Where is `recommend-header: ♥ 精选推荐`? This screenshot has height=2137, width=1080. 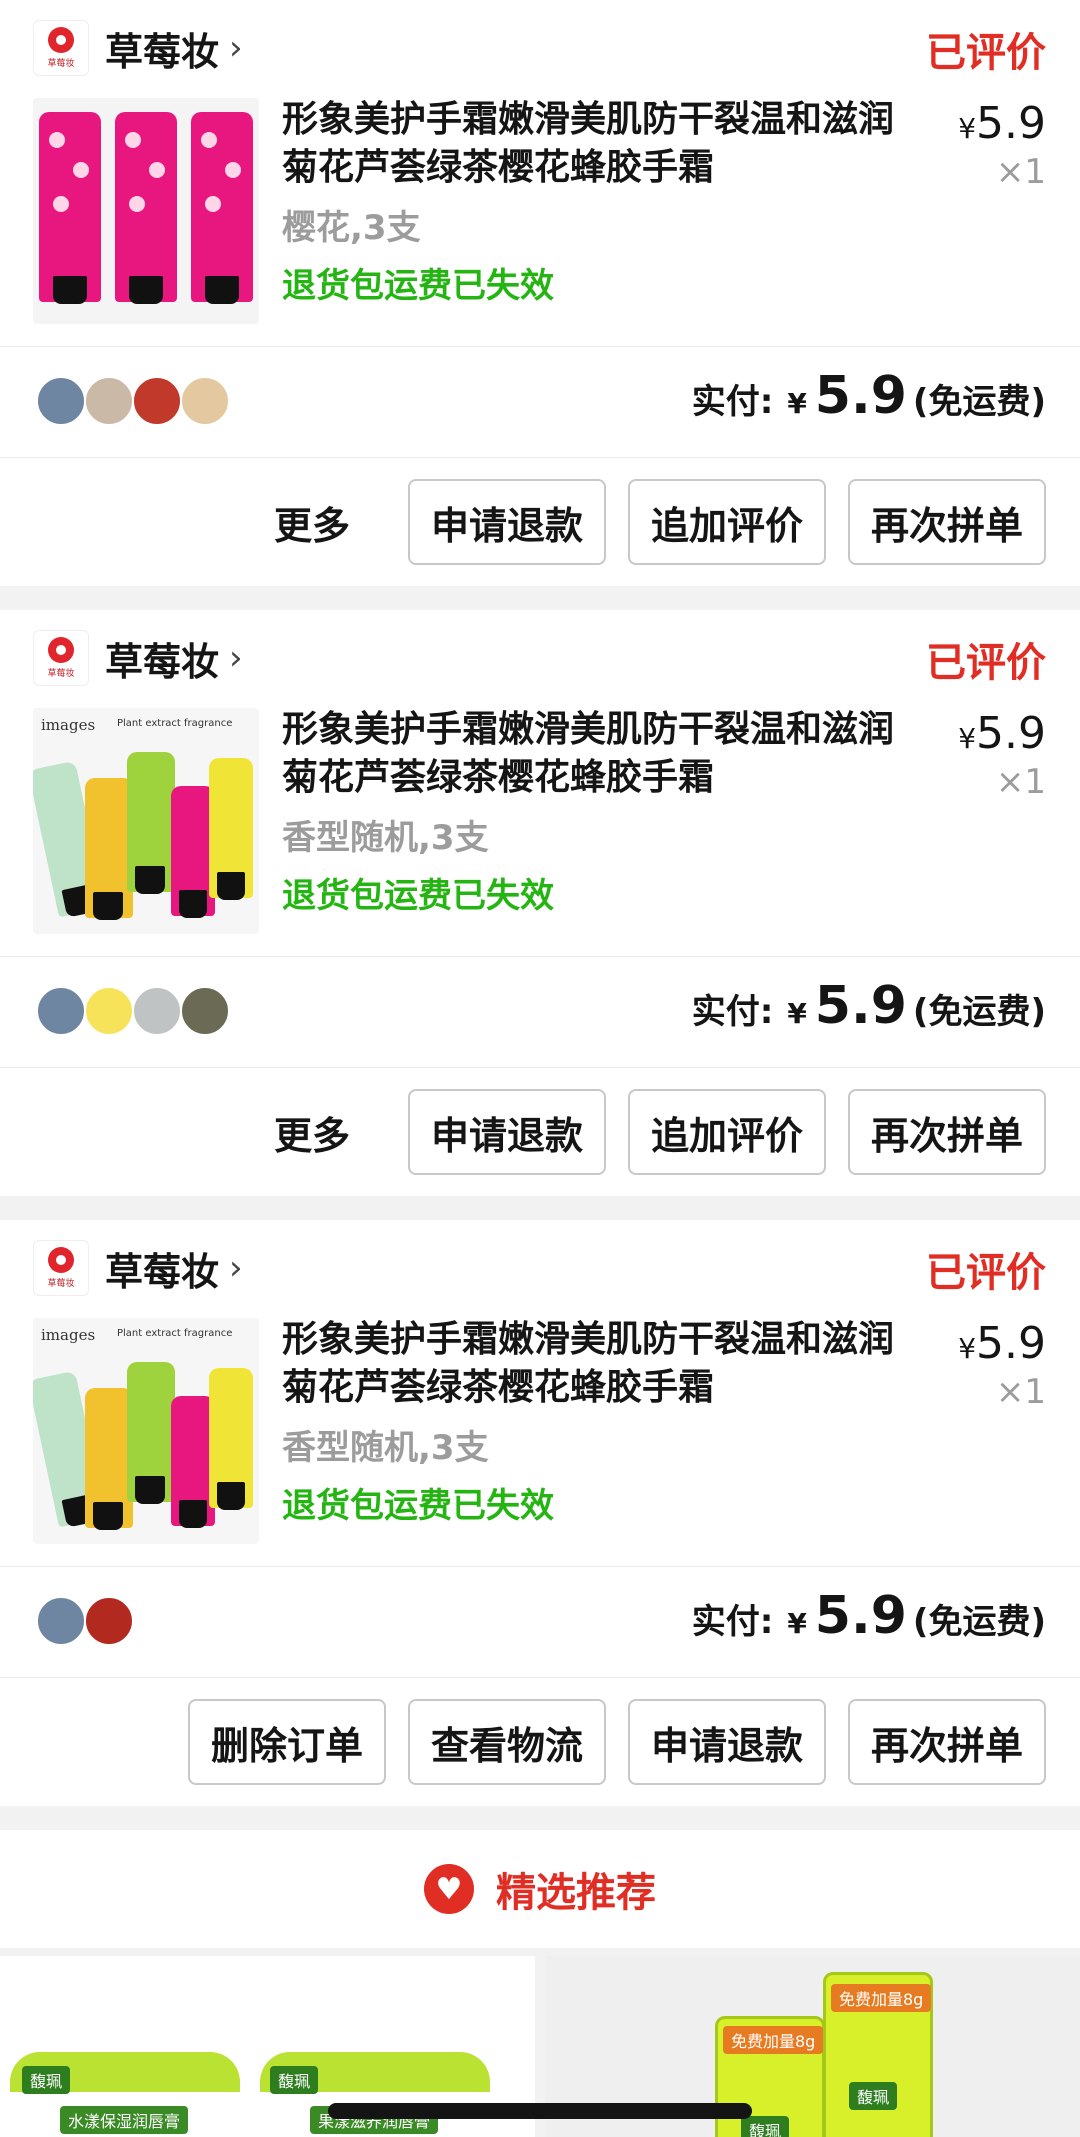 recommend-header: ♥ 精选推荐 is located at coordinates (540, 1889).